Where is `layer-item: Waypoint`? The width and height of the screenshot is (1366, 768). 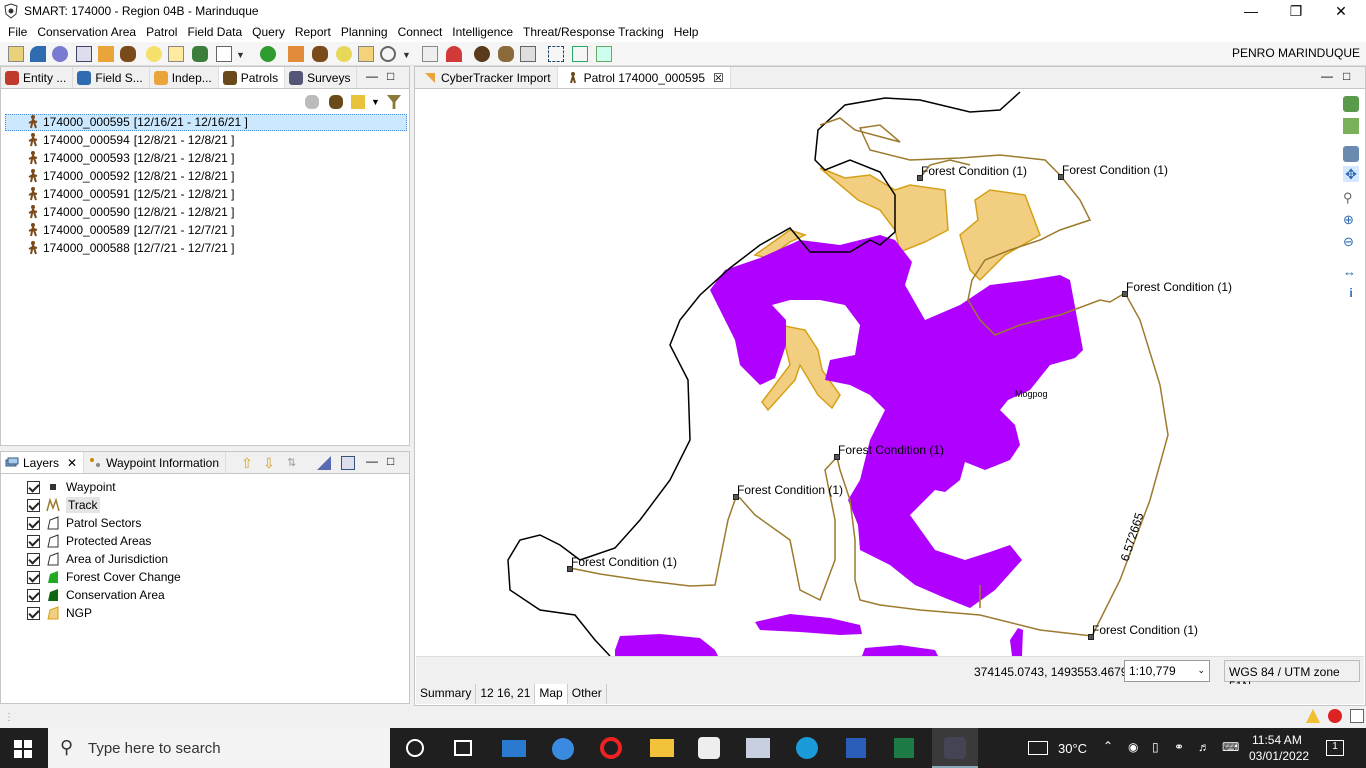 layer-item: Waypoint is located at coordinates (71, 487).